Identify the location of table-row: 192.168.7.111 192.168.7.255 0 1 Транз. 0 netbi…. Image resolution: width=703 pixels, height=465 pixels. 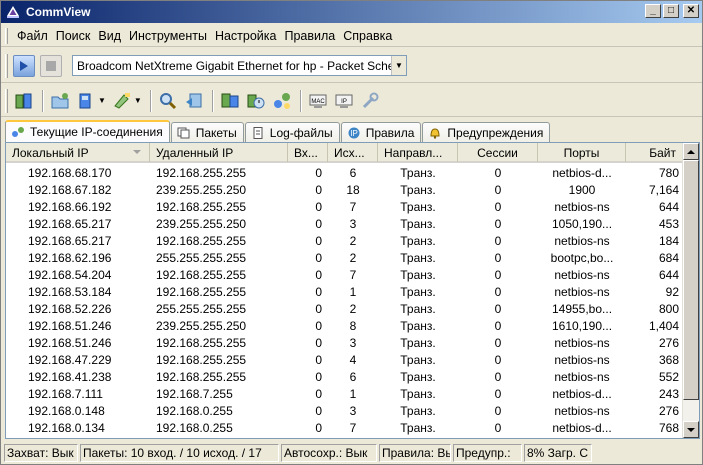
(344, 393).